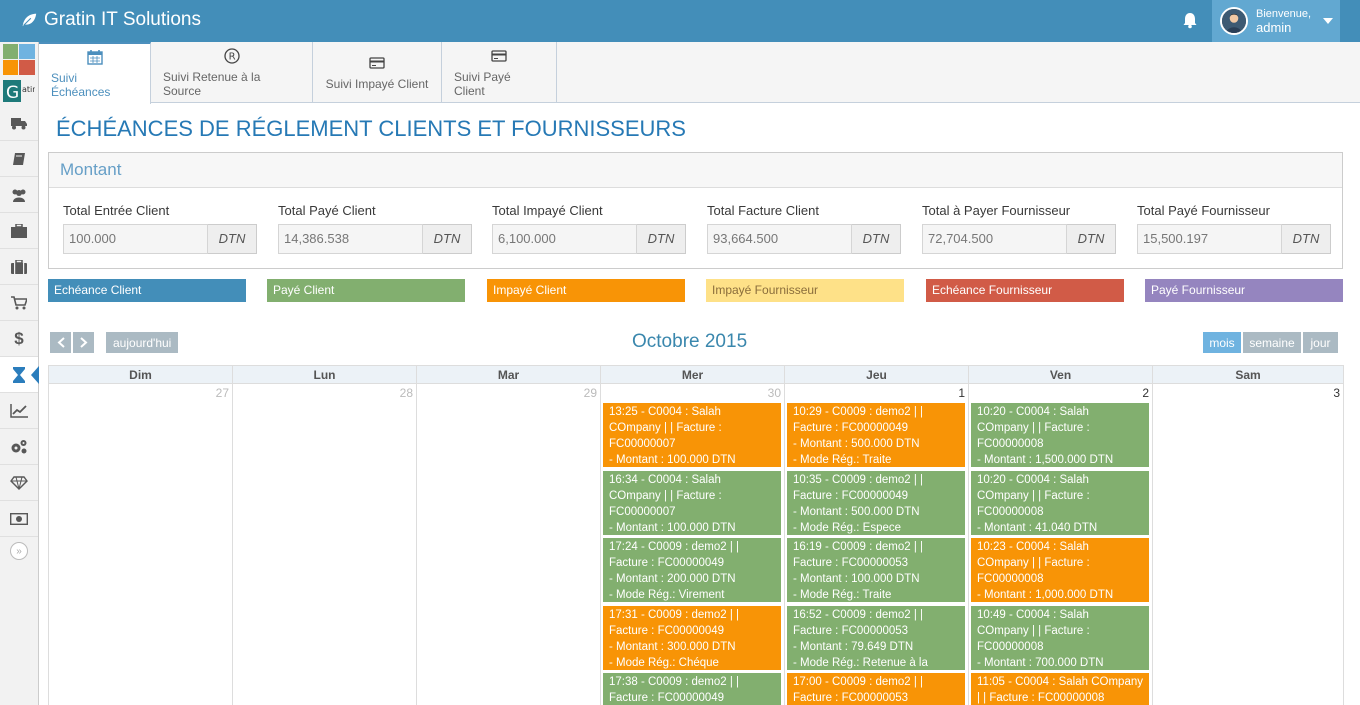 The image size is (1360, 705). Describe the element at coordinates (135, 239) in the screenshot. I see `total-entree-client-input: 100.000` at that location.